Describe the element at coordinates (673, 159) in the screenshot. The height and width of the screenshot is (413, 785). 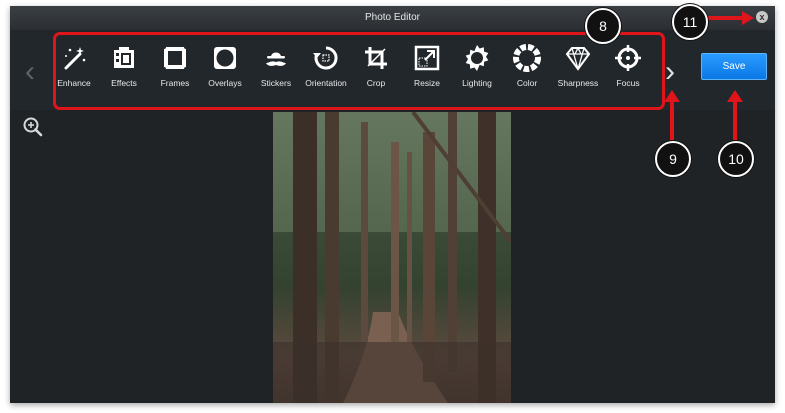
I see `annotation-badge-9: 9` at that location.